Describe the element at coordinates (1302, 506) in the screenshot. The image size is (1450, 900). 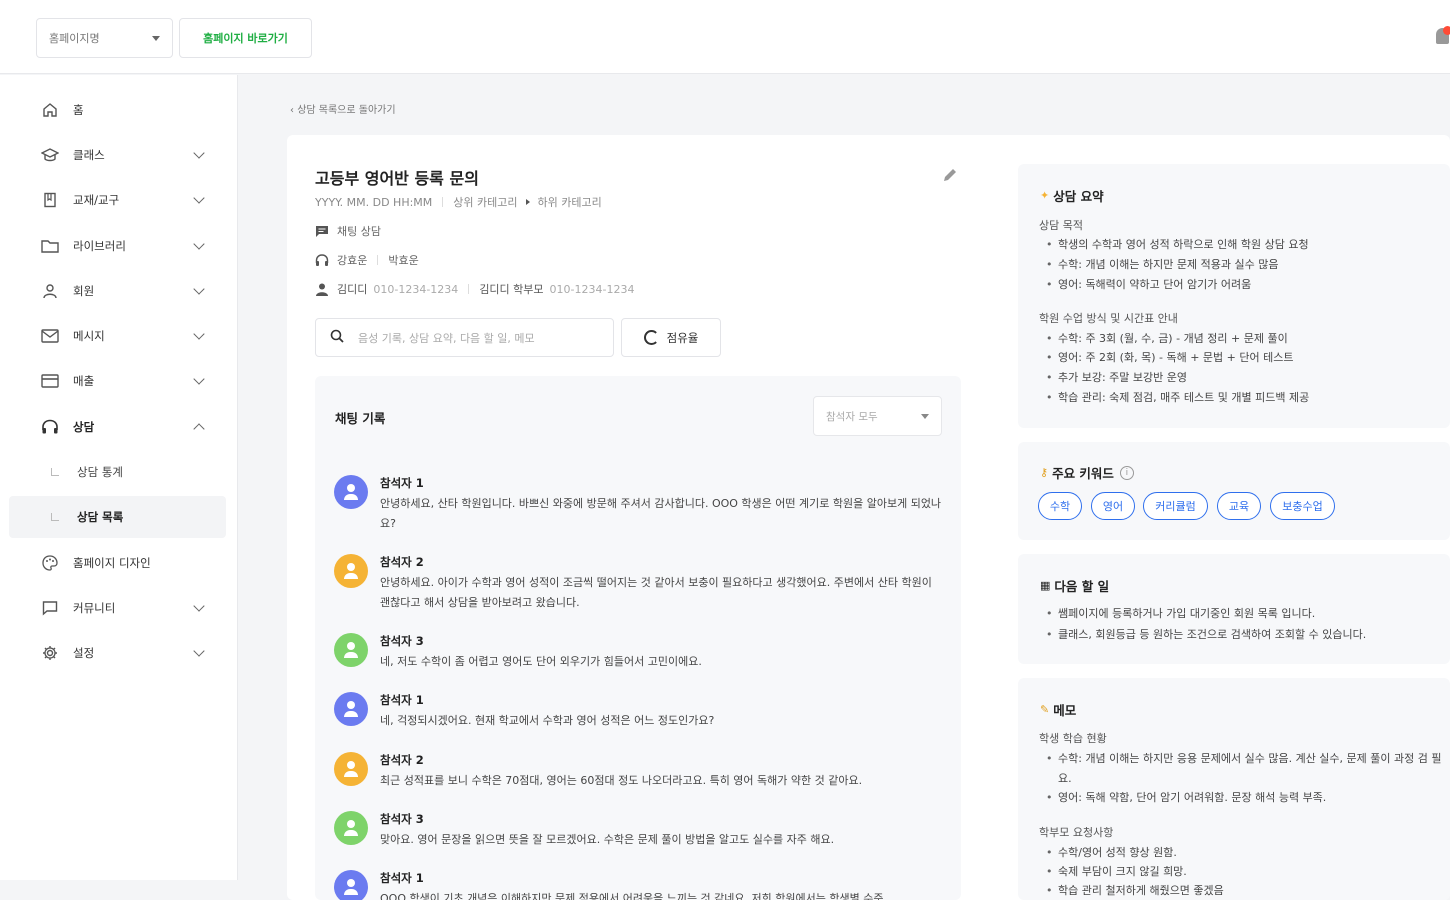
I see `keyword-chip: 보충수업` at that location.